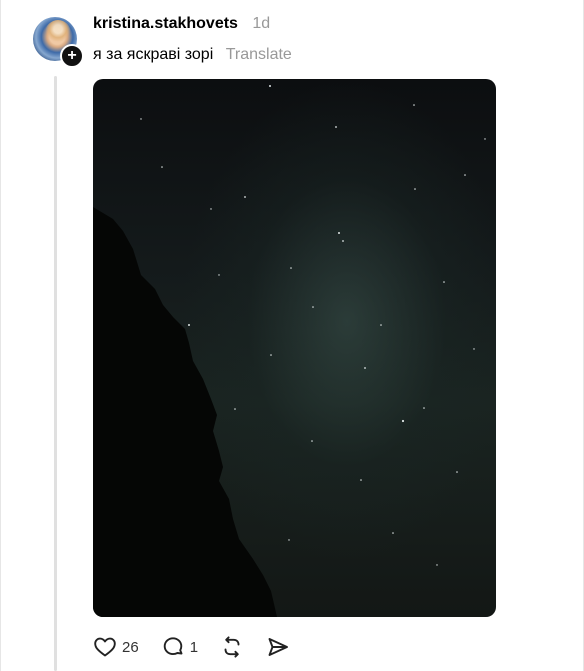 The image size is (584, 671). I want to click on repost-button, so click(232, 647).